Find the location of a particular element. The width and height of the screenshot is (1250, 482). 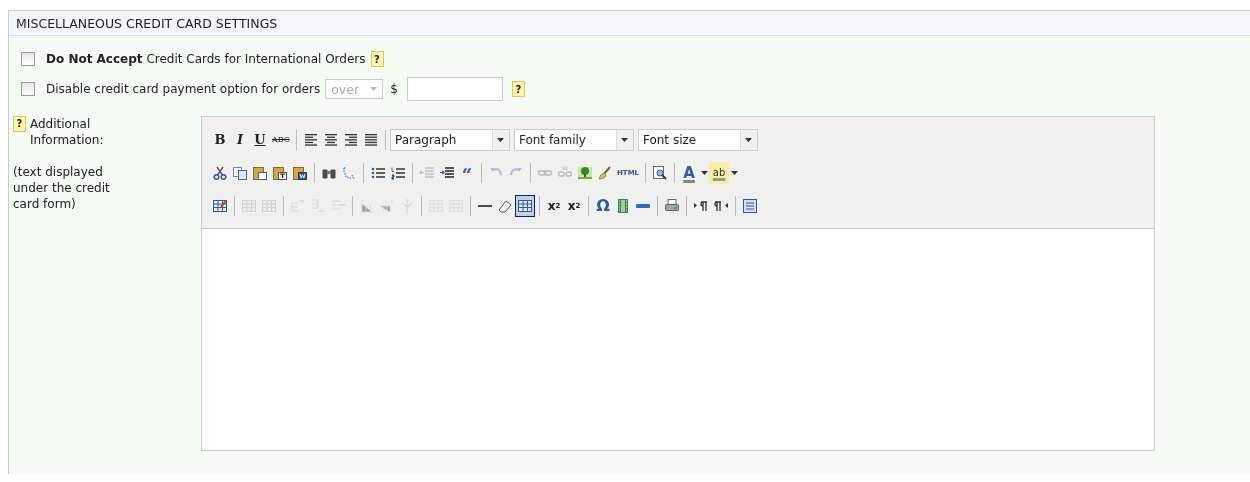

field-label: Additional Information: is located at coordinates (67, 132).